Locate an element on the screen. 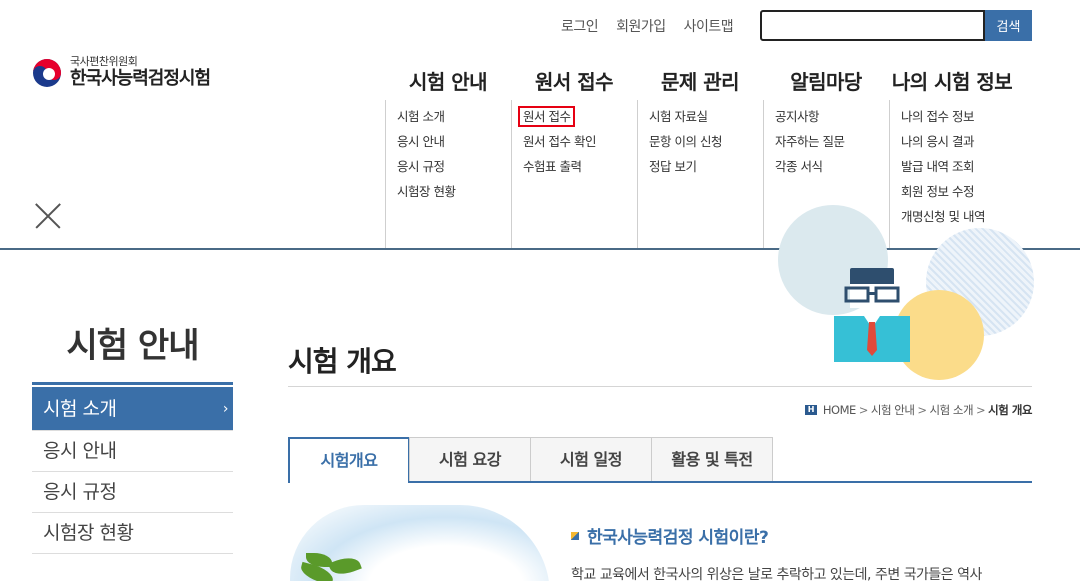  sitemap-link: 사이트맵 is located at coordinates (709, 26).